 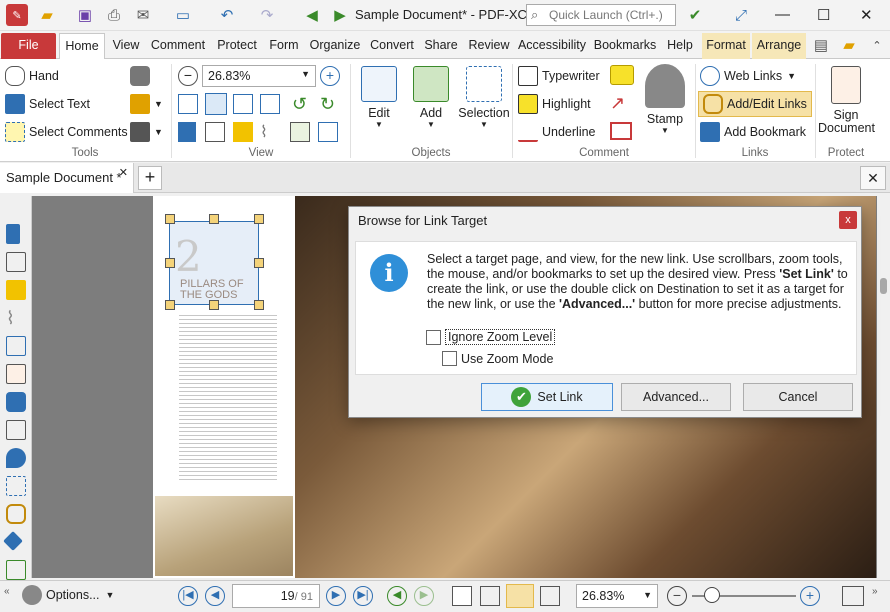 What do you see at coordinates (755, 104) in the screenshot?
I see `add-edit-links-button: Add/Edit Links` at bounding box center [755, 104].